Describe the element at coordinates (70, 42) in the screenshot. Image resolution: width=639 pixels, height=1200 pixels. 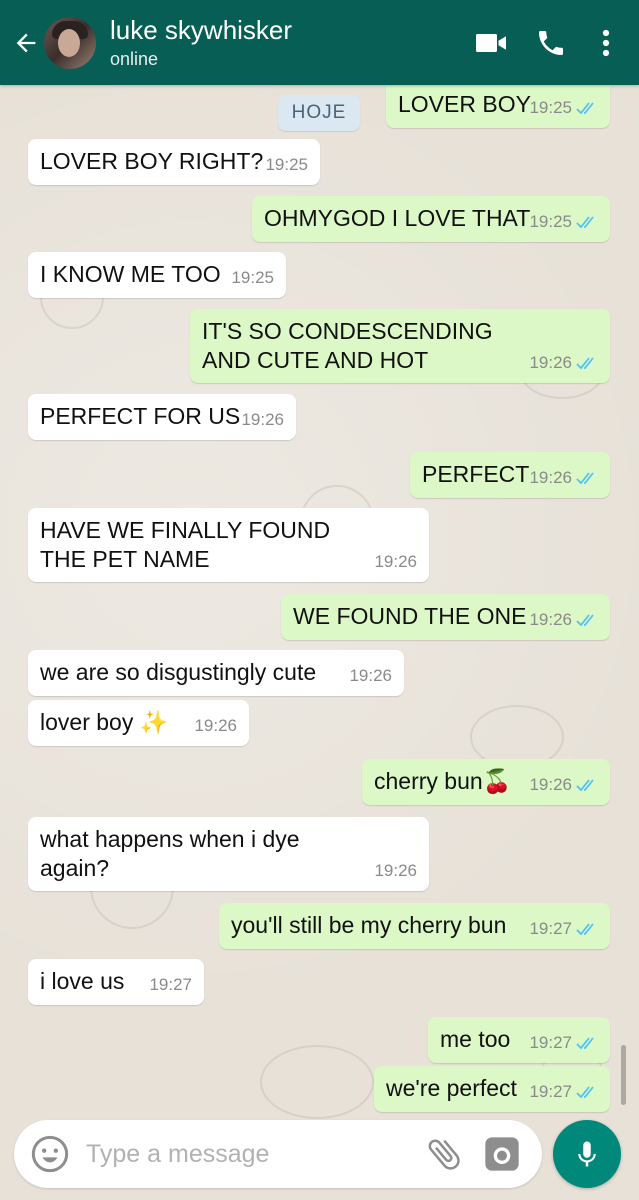
I see `avatar` at that location.